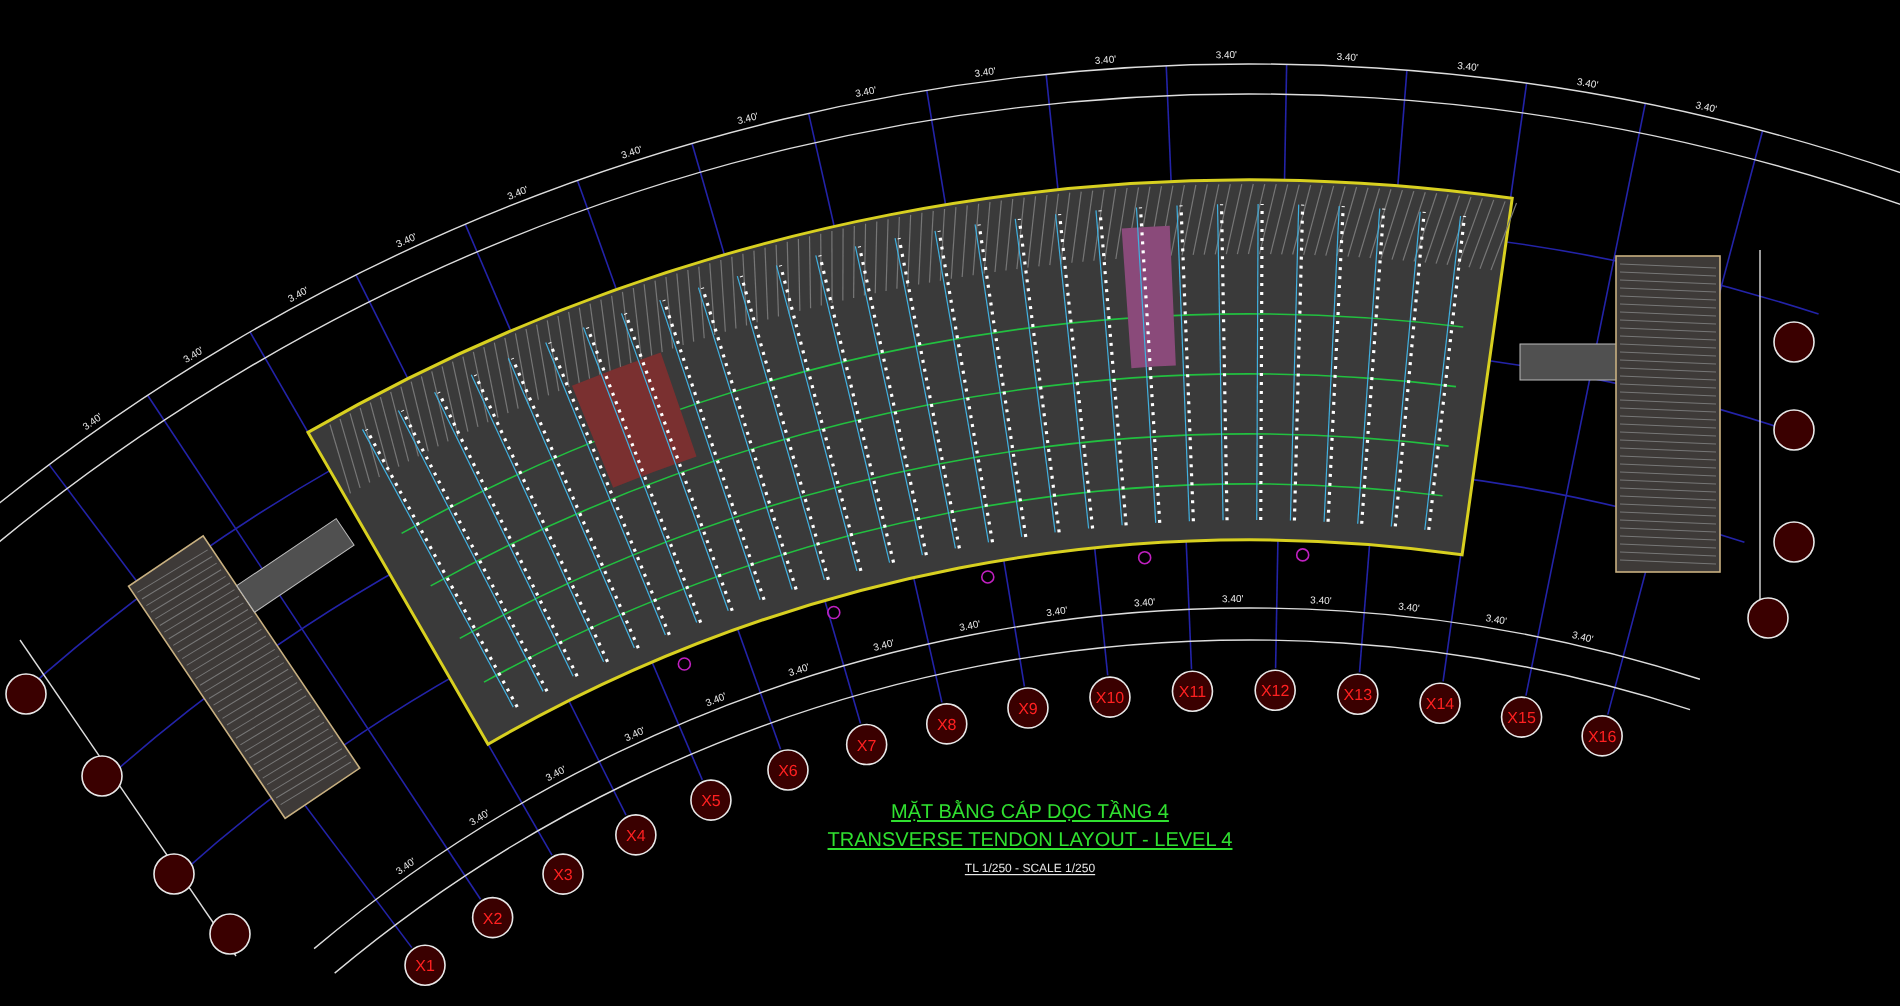  Describe the element at coordinates (788, 770) in the screenshot. I see `grid-bubble: X6` at that location.